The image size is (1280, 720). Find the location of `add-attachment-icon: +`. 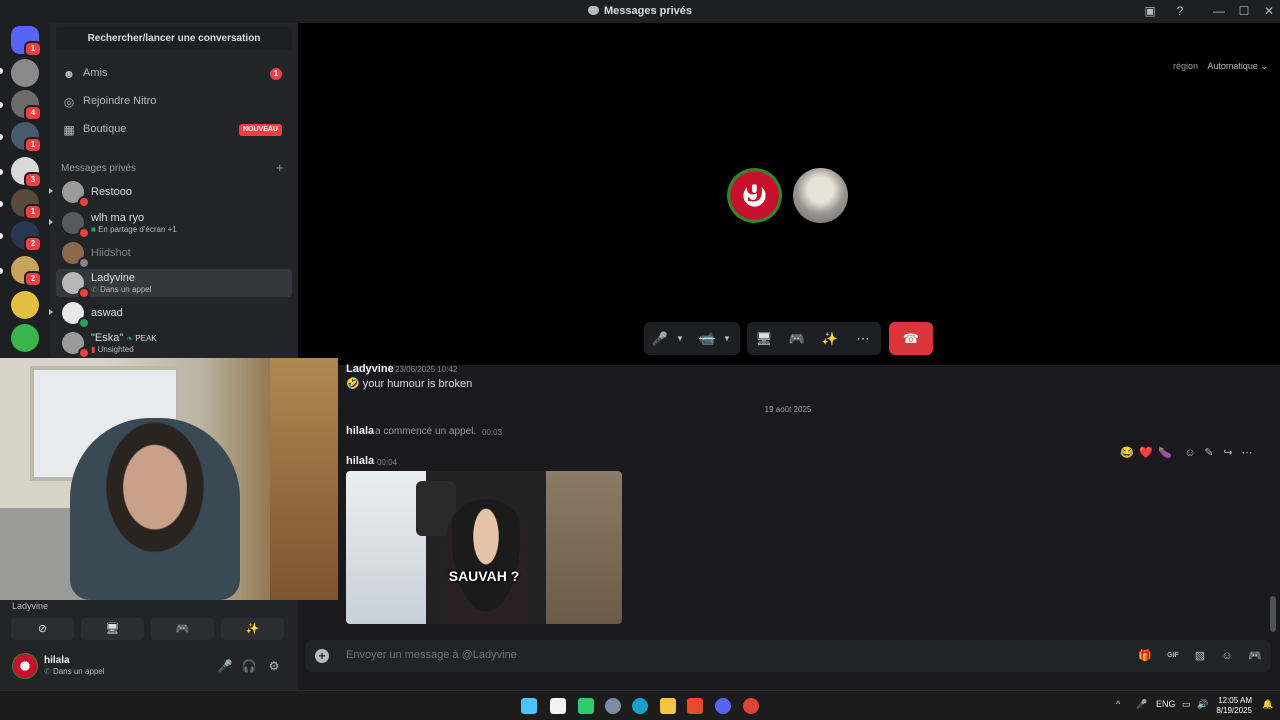

add-attachment-icon: + is located at coordinates (322, 656).